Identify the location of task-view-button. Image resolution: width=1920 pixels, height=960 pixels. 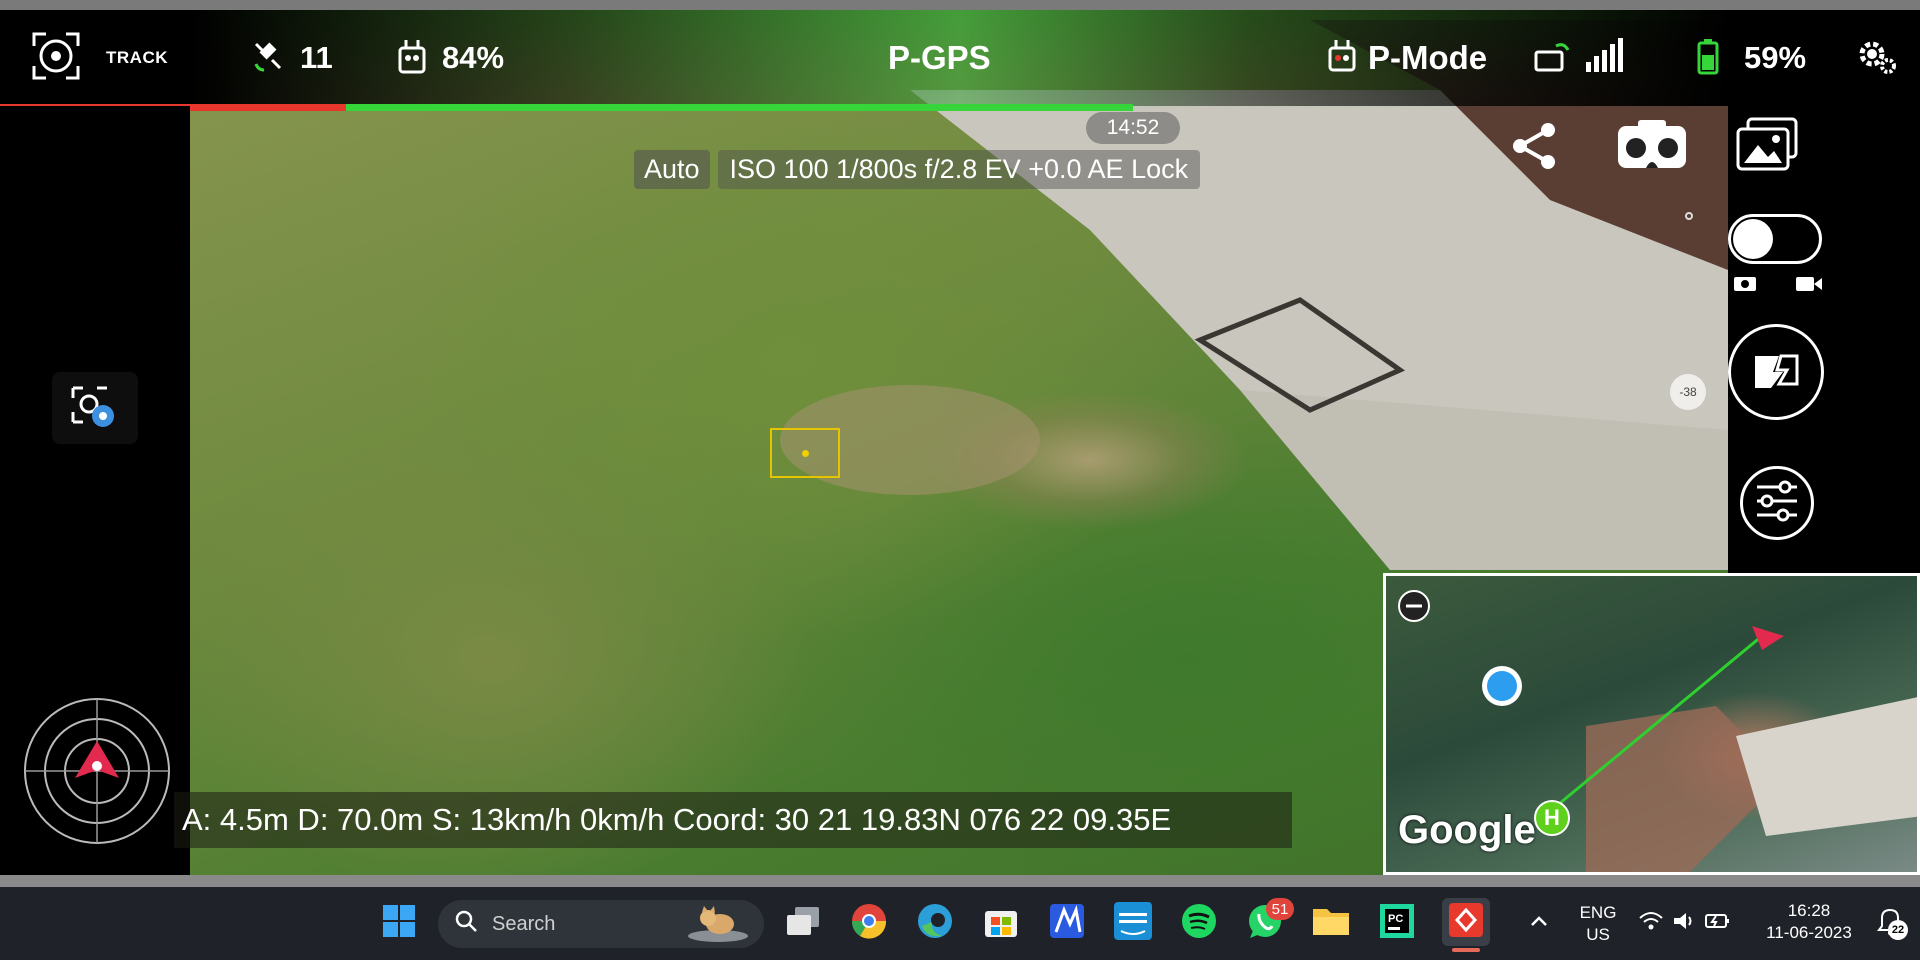
(803, 923).